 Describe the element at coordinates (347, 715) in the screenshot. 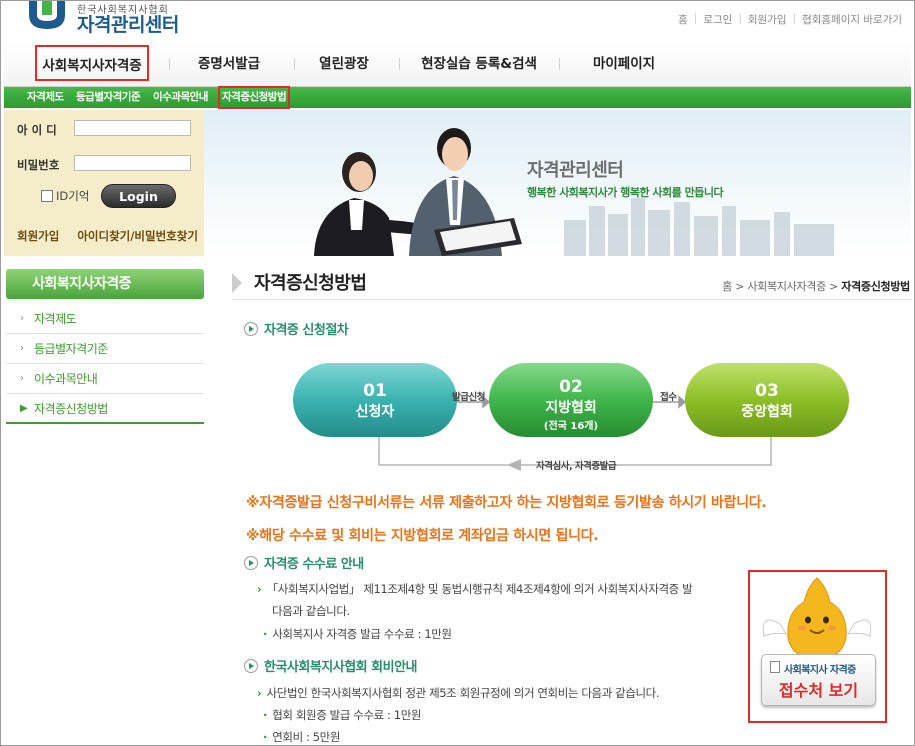

I see `membership-item-text: 협회 회원증 발급 수수료 : 1만원` at that location.